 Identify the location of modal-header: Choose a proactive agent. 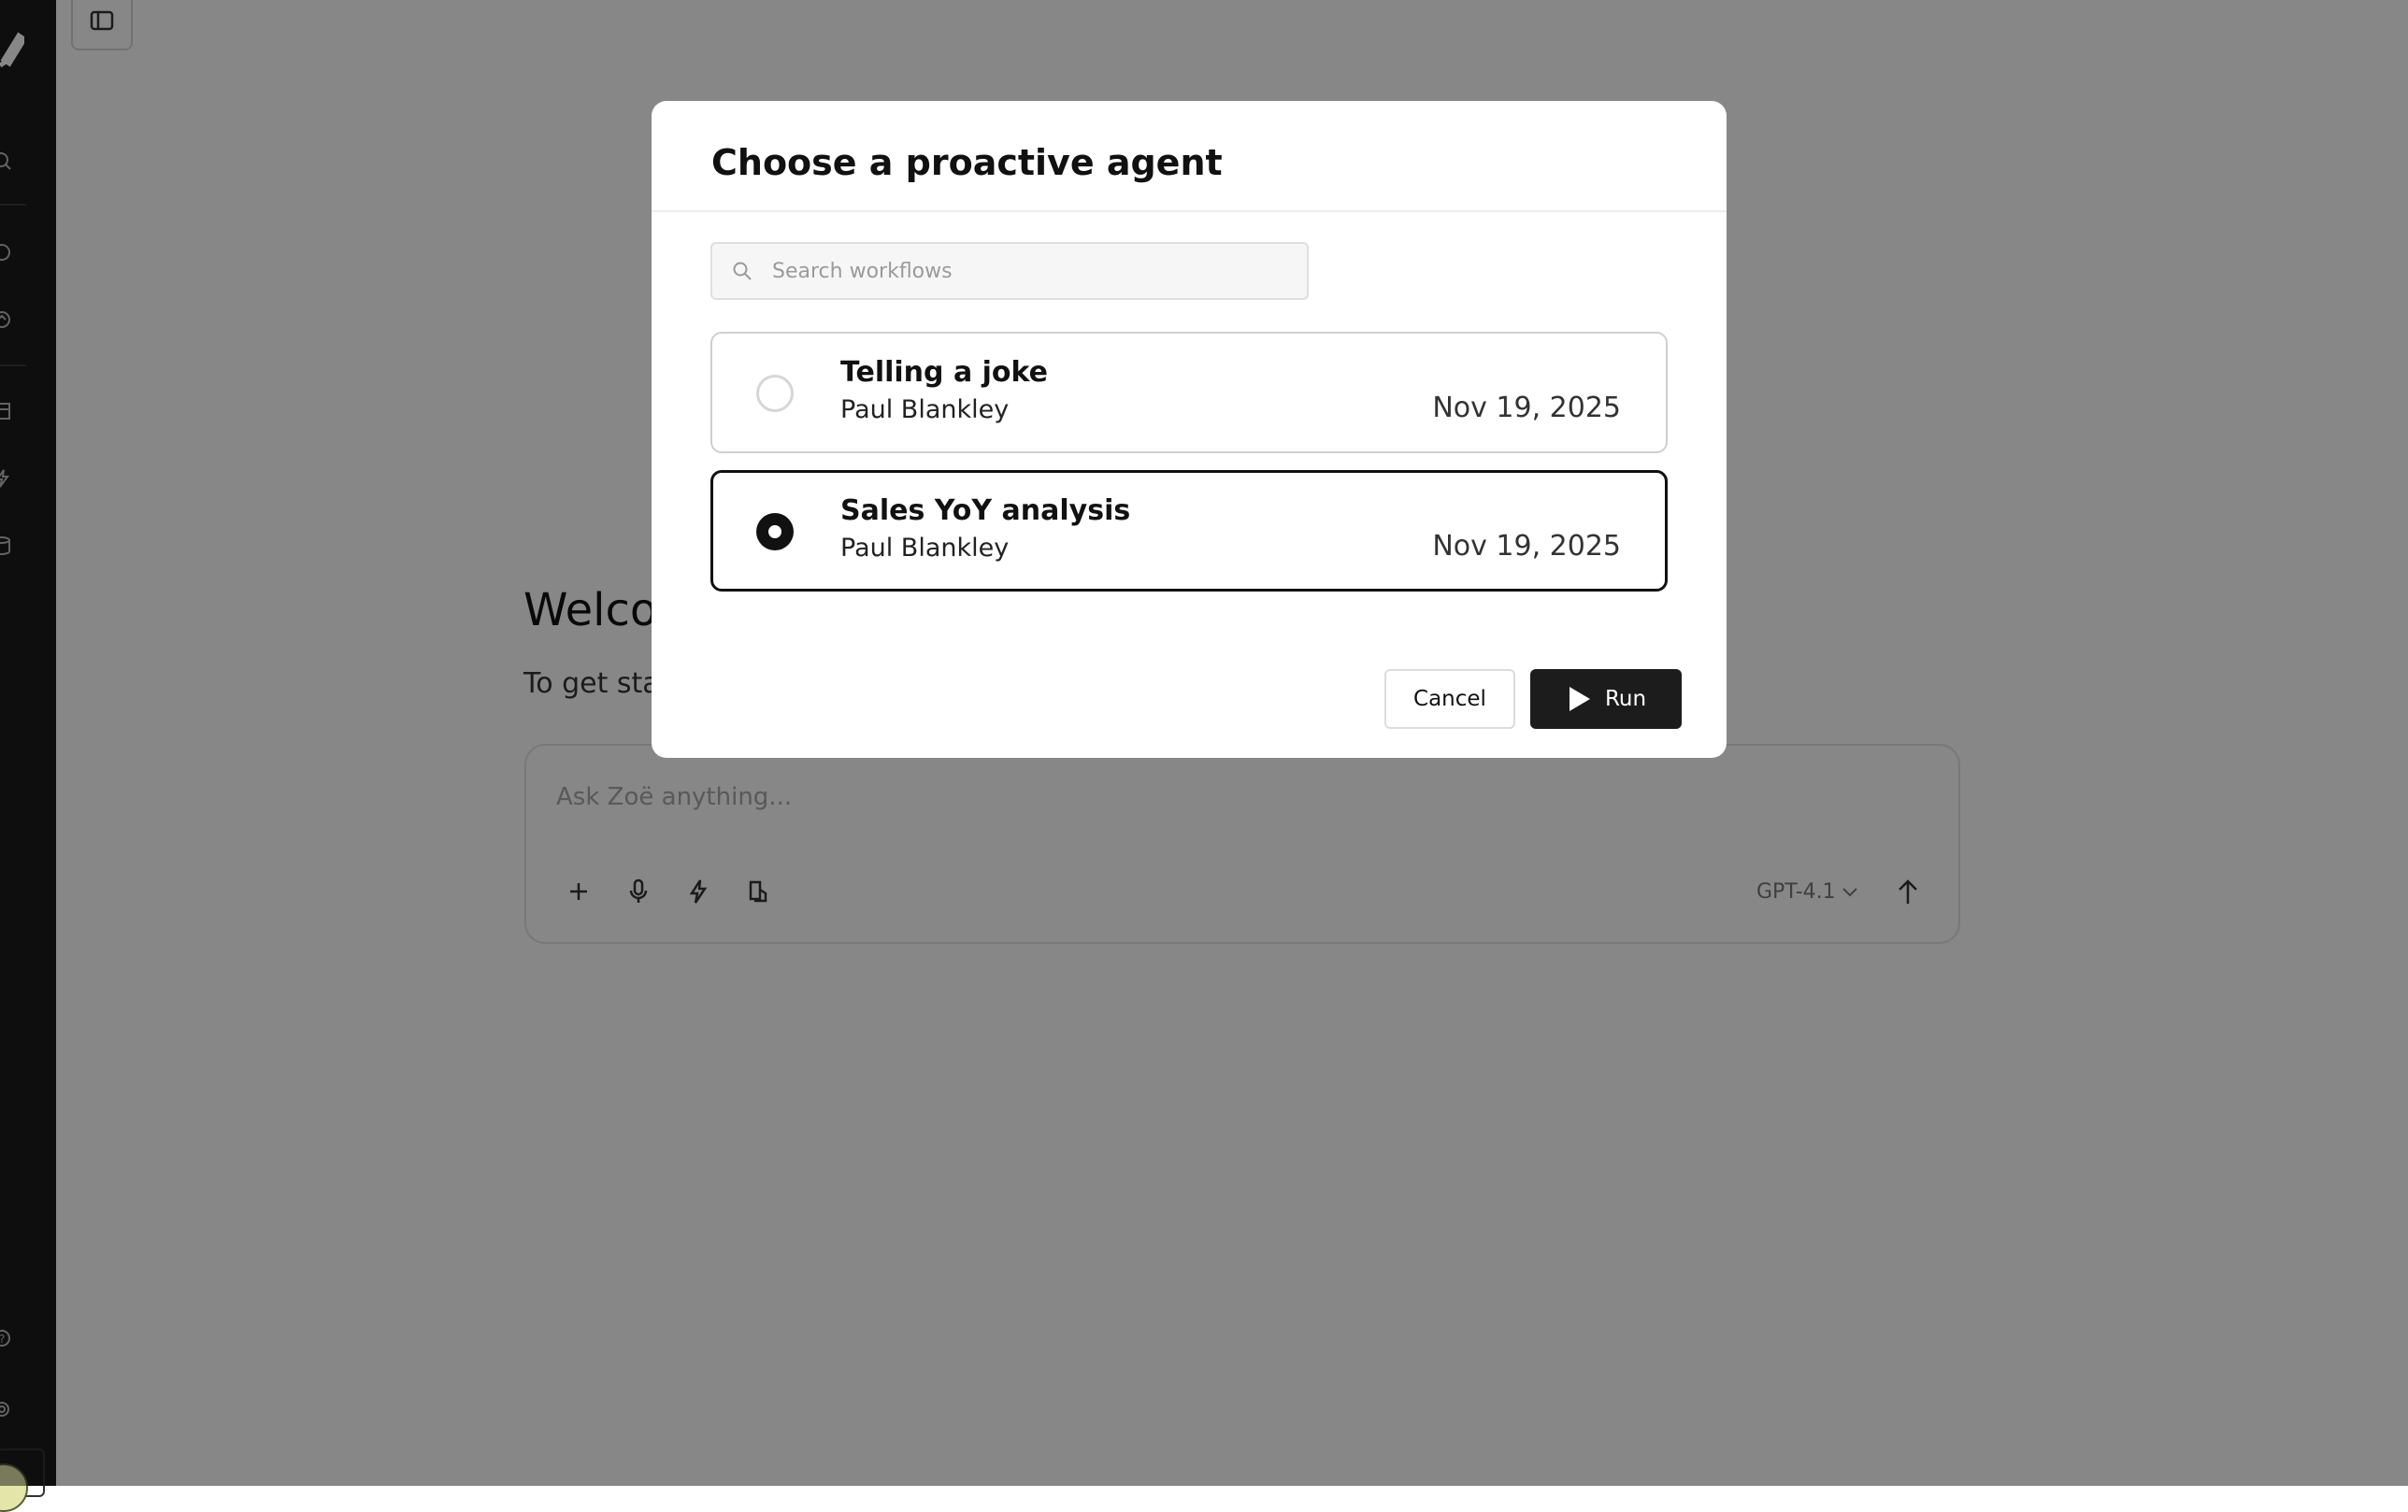
(1189, 156).